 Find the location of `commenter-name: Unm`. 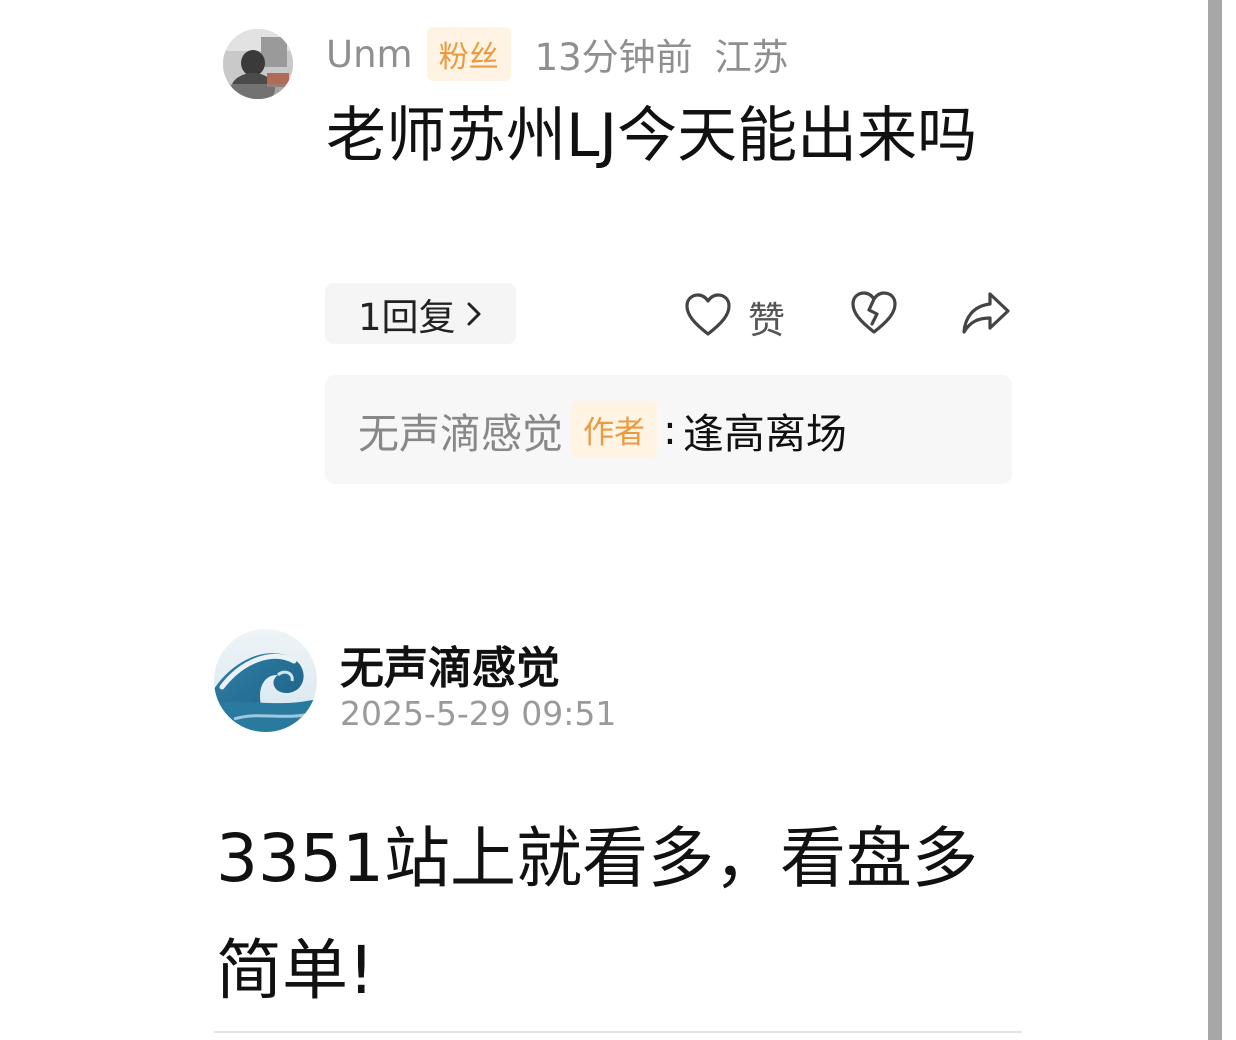

commenter-name: Unm is located at coordinates (369, 54).